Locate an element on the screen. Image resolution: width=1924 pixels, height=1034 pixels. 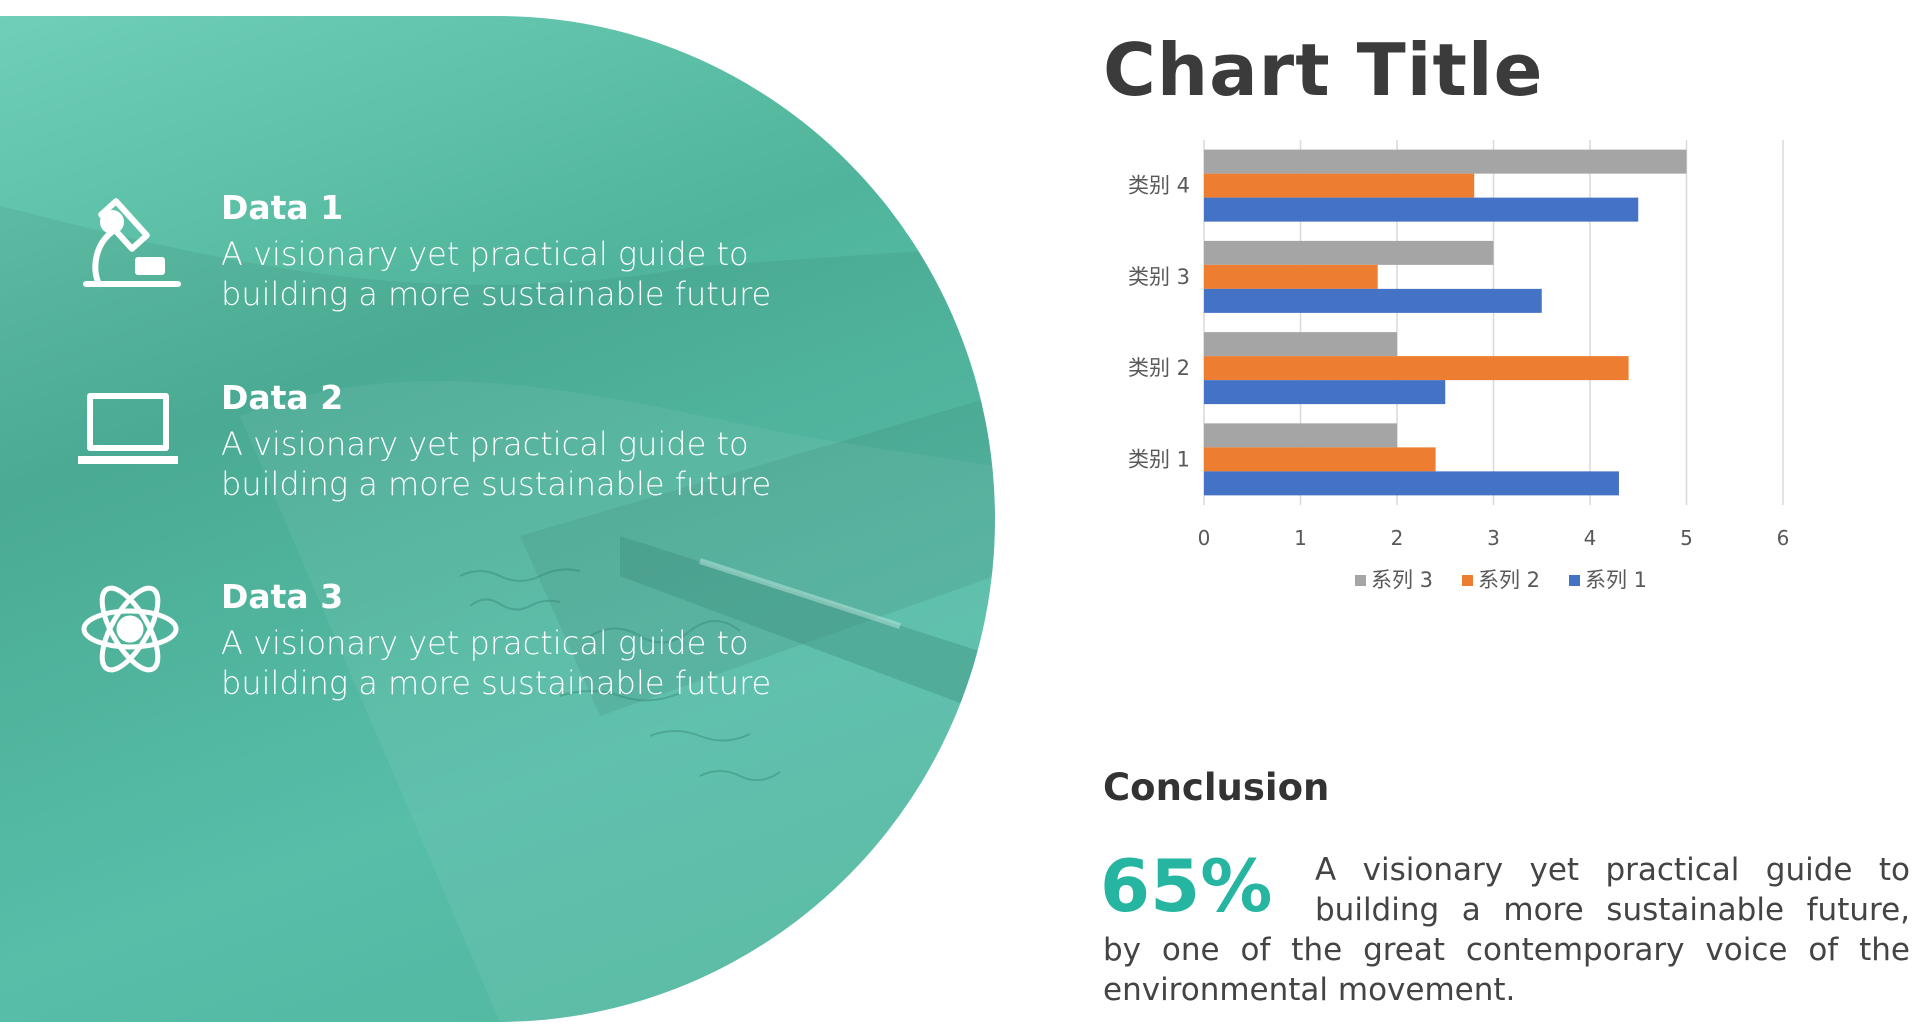
x-tick-label: 0 is located at coordinates (1204, 538).